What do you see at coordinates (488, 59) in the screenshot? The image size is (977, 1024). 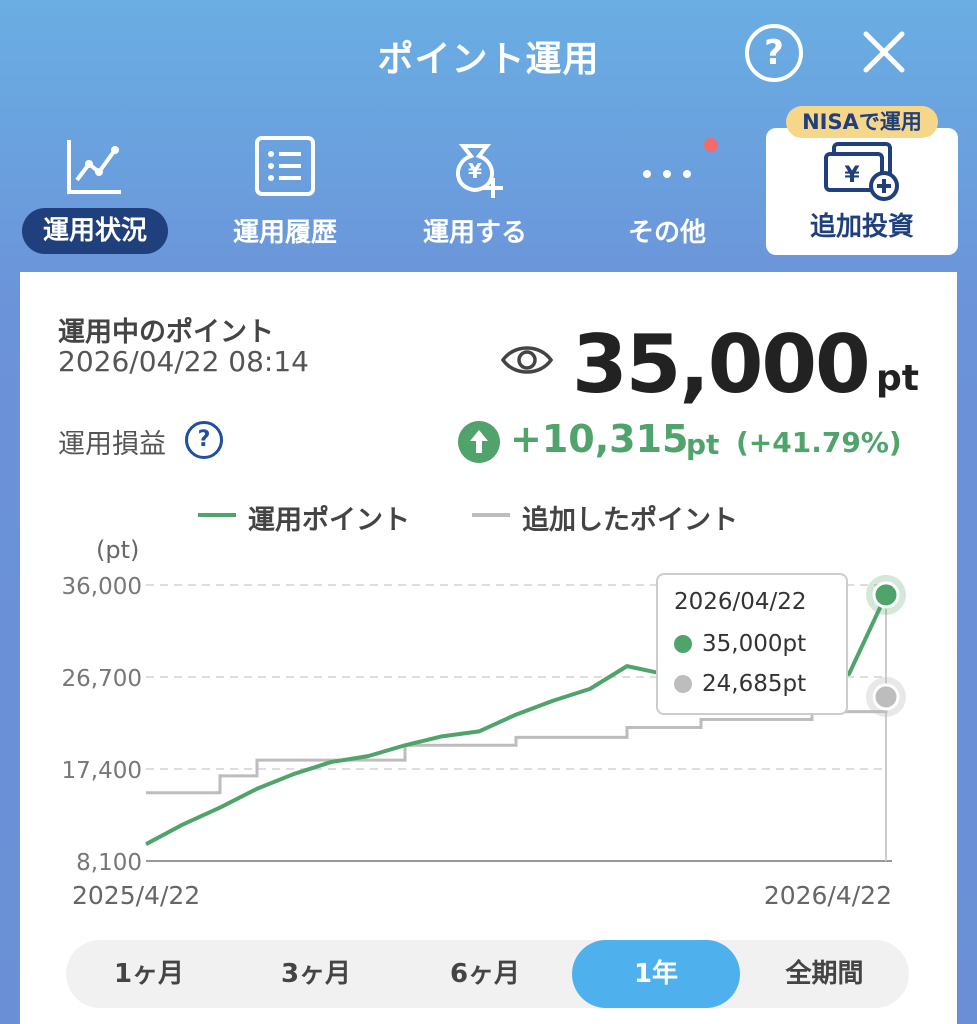 I see `page-title: ポイント運用` at bounding box center [488, 59].